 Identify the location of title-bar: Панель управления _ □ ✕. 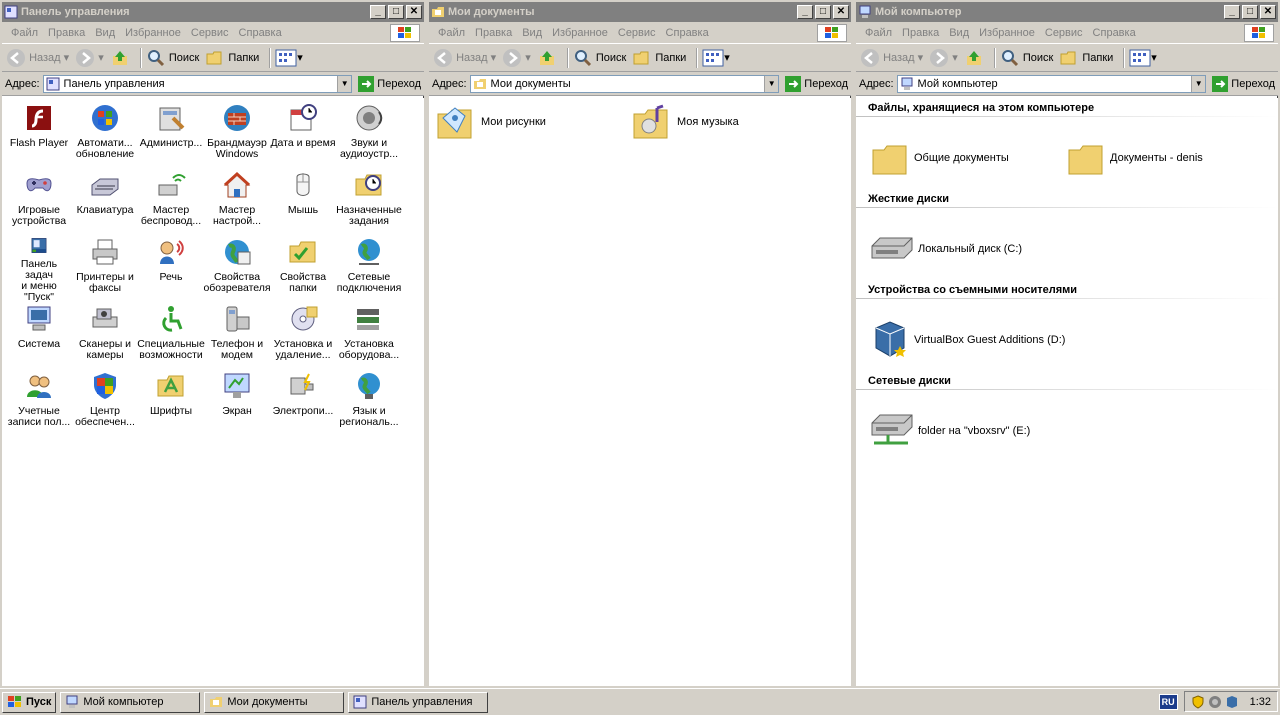
(213, 12).